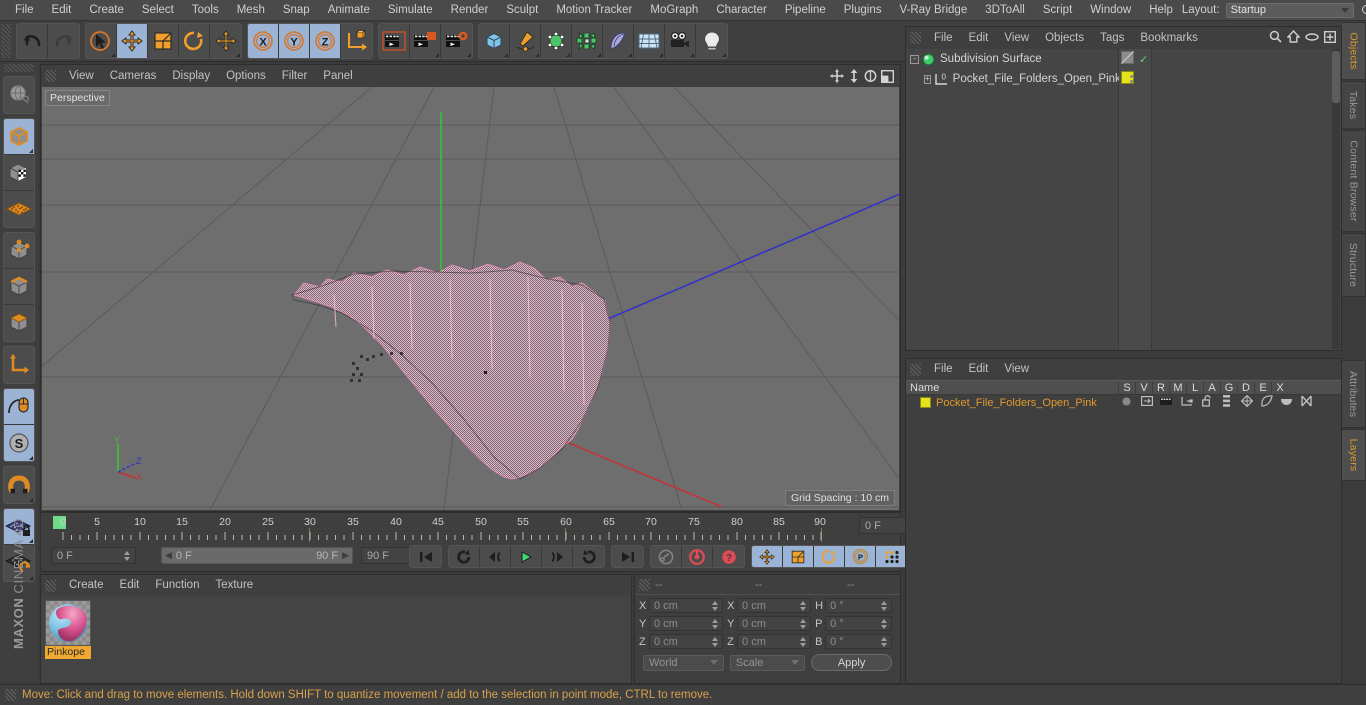 The image size is (1366, 705). What do you see at coordinates (525, 41) in the screenshot?
I see `add-spline-button` at bounding box center [525, 41].